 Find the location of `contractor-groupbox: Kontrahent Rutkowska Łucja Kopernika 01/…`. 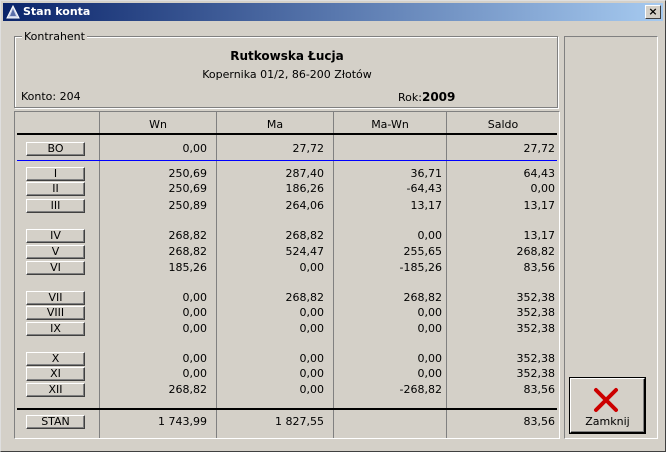

contractor-groupbox: Kontrahent Rutkowska Łucja Kopernika 01/… is located at coordinates (286, 69).